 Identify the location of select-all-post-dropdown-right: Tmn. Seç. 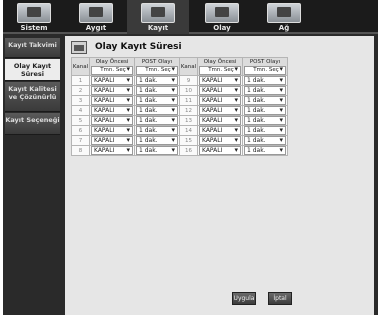
(265, 70).